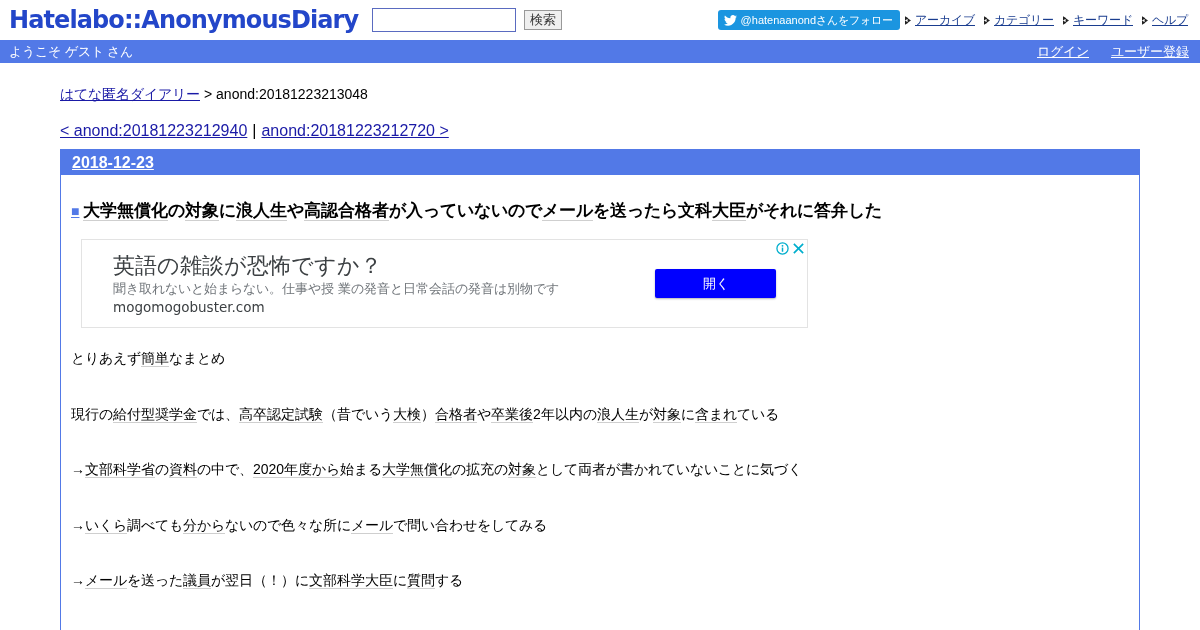 The height and width of the screenshot is (630, 1200). What do you see at coordinates (197, 580) in the screenshot?
I see `keyword-link: 議員` at bounding box center [197, 580].